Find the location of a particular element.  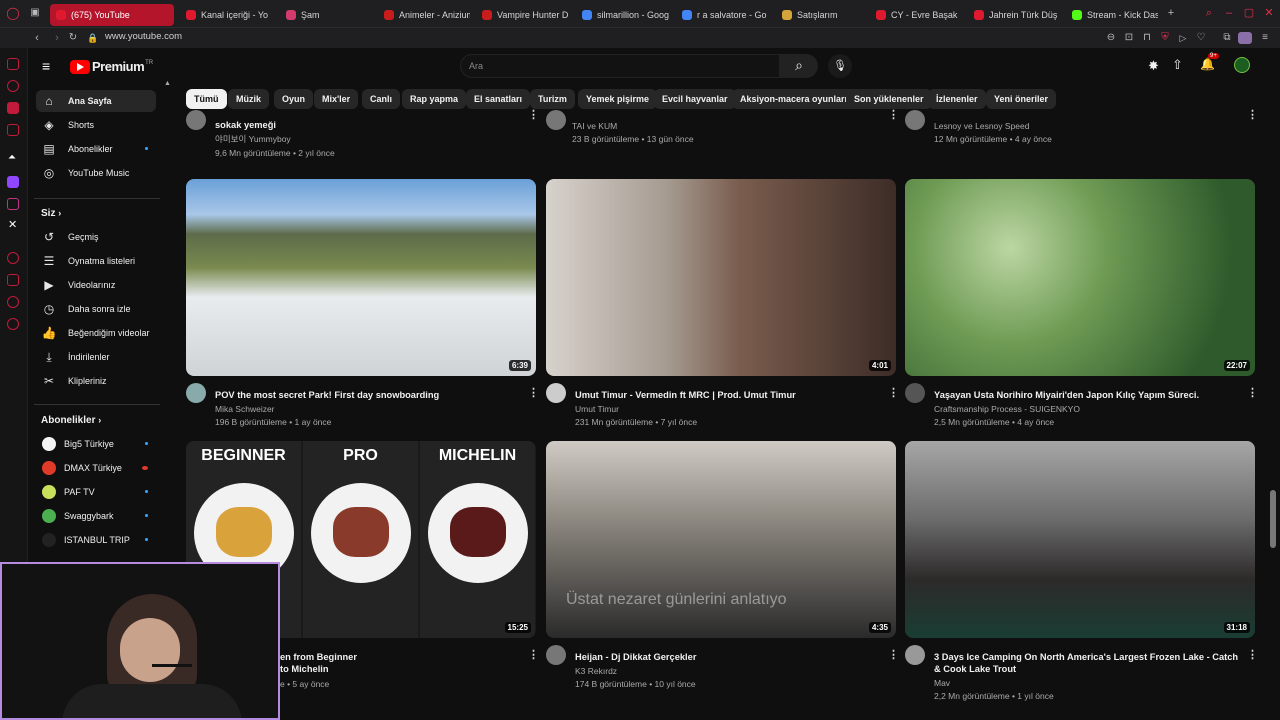

chip-3: Mix'ler is located at coordinates (336, 99).